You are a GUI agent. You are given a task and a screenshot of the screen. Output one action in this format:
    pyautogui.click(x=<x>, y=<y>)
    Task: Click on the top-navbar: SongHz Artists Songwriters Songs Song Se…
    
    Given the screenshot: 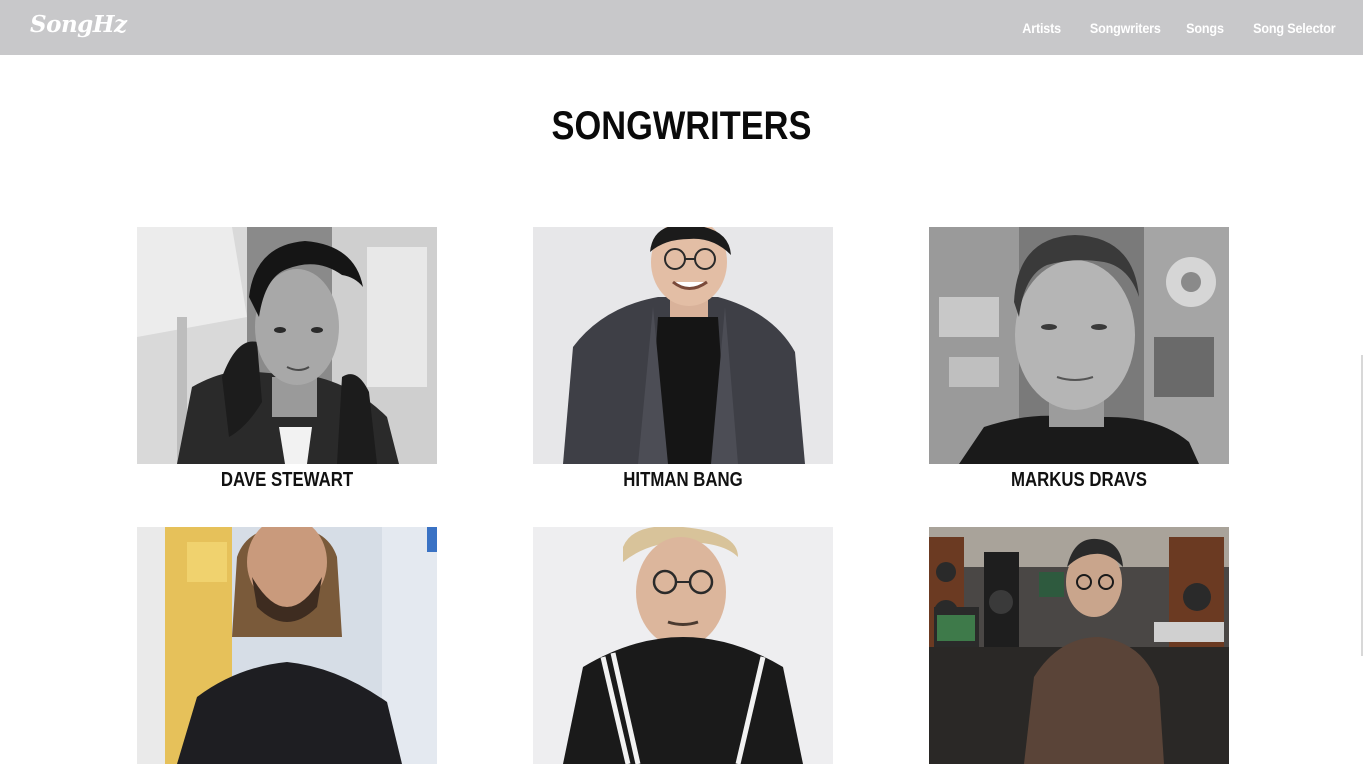 What is the action you would take?
    pyautogui.click(x=681, y=27)
    